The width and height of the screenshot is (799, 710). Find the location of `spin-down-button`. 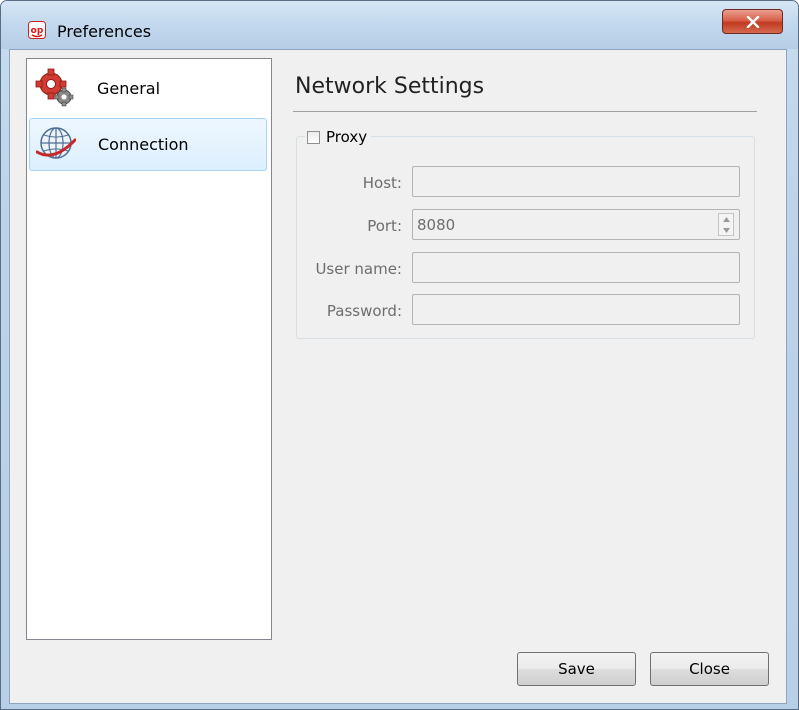

spin-down-button is located at coordinates (726, 230).